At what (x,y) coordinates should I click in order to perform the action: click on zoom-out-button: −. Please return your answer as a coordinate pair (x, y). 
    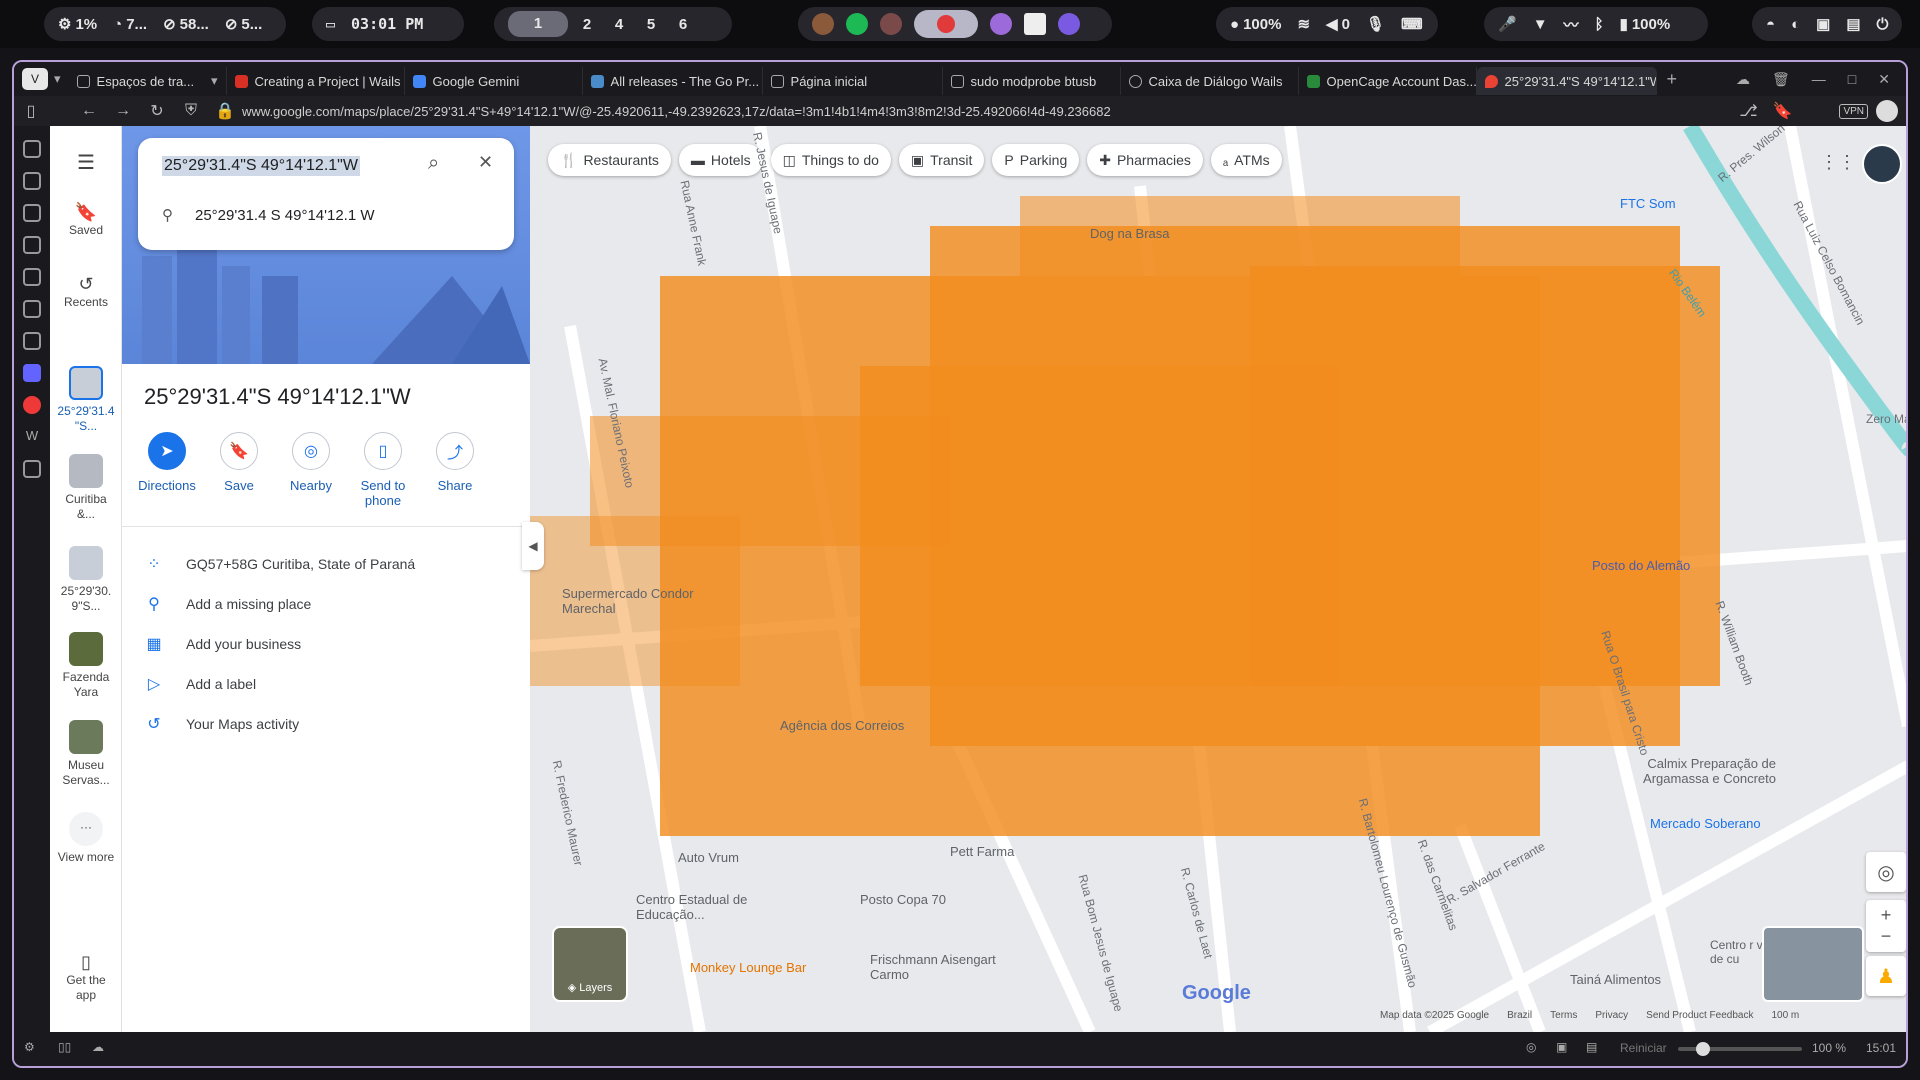
    Looking at the image, I should click on (1886, 936).